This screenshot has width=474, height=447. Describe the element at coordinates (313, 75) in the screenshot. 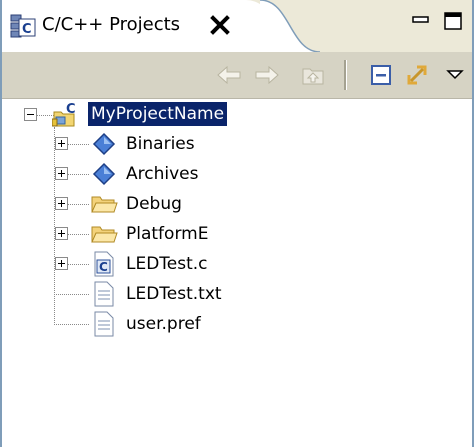

I see `up-folder-icon` at that location.